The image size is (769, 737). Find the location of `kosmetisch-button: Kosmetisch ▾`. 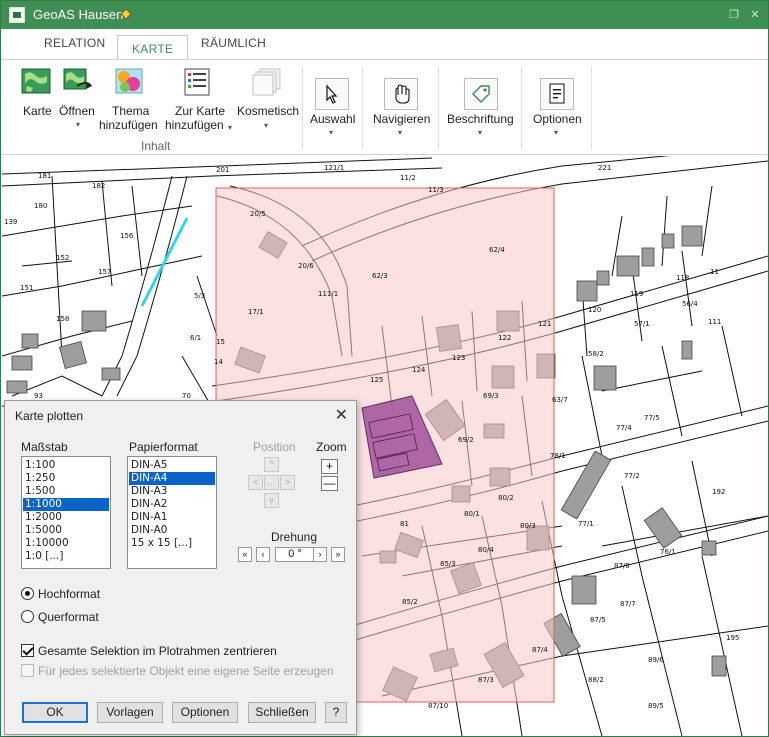

kosmetisch-button: Kosmetisch ▾ is located at coordinates (267, 103).